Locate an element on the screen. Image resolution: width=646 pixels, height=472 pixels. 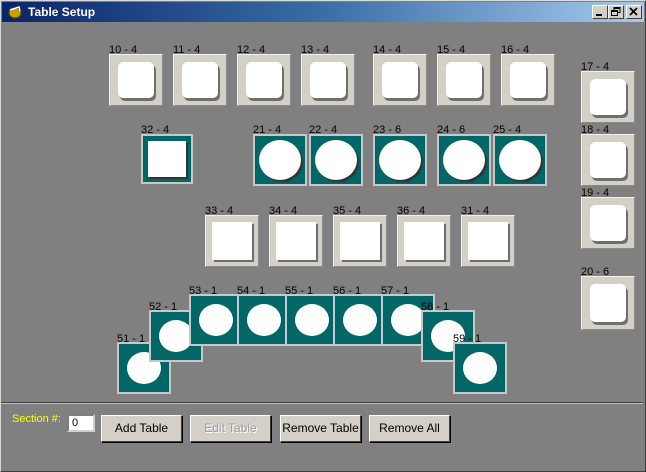
footer-divider is located at coordinates (322, 403).